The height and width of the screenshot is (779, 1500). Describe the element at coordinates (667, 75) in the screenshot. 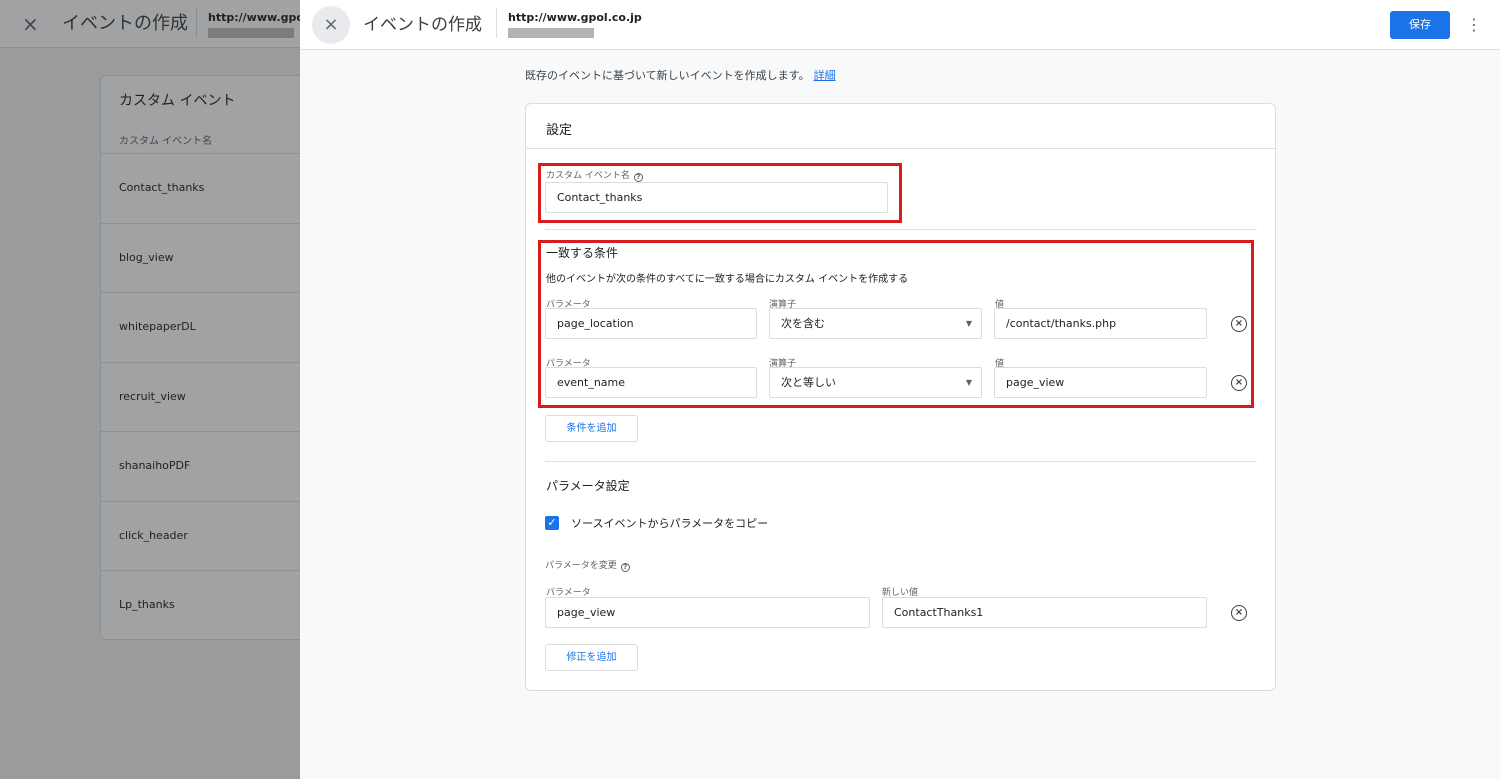

I see `intro-description: 既存のイベントに基づいて新しいイベントを作成します。` at that location.